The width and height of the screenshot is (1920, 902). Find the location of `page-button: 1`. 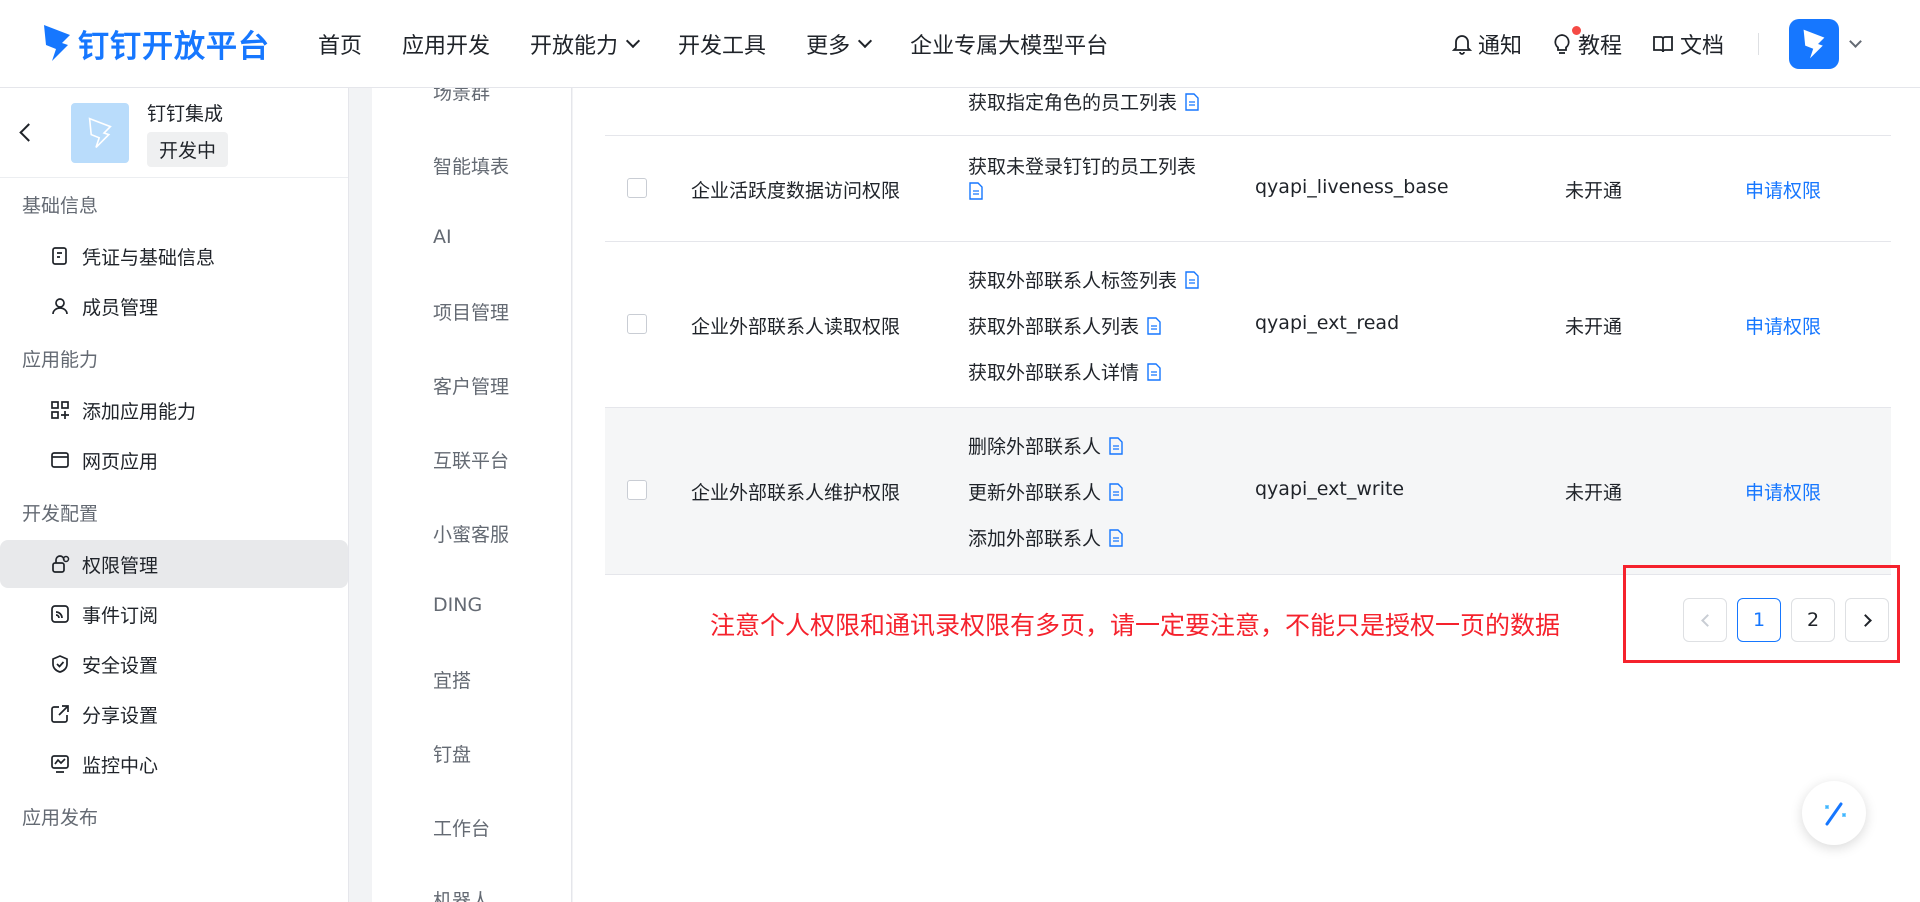

page-button: 1 is located at coordinates (1759, 620).